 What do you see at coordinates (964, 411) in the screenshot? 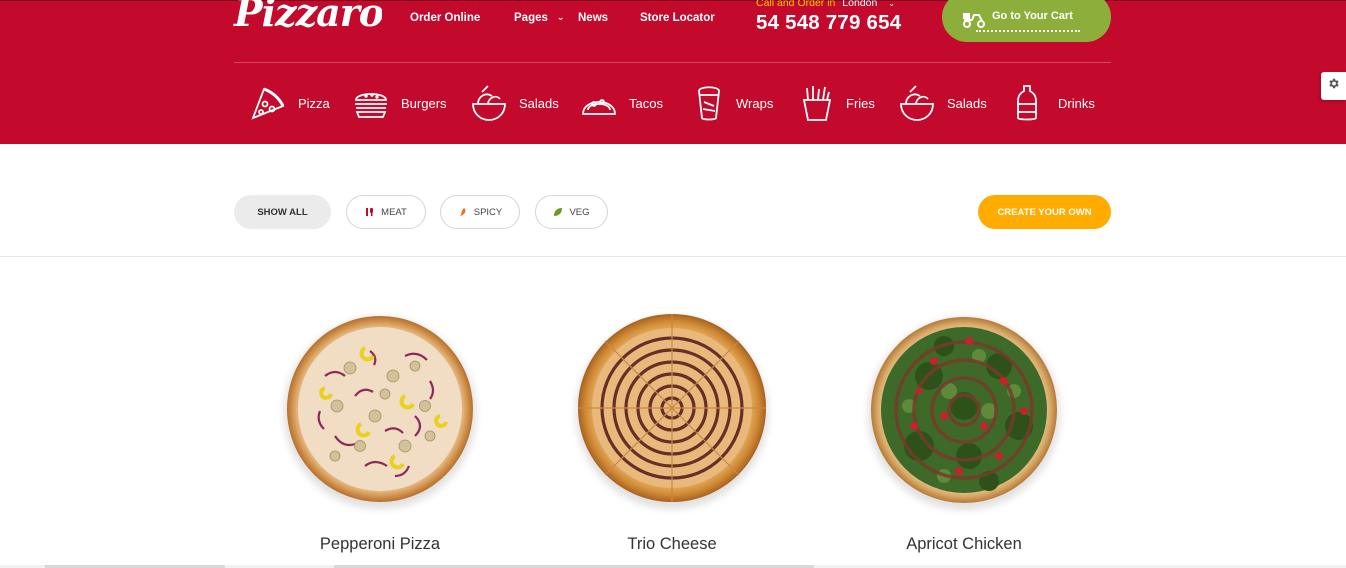
I see `apricot-chicken-pizza-image` at bounding box center [964, 411].